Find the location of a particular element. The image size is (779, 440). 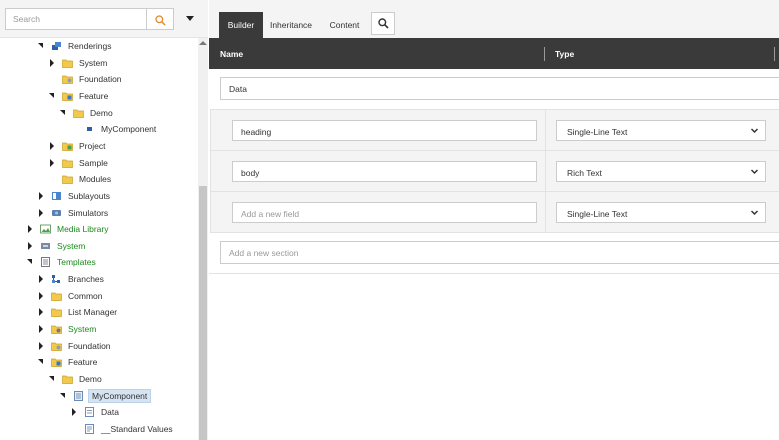

tree-node-label: Sublayouts is located at coordinates (89, 196).